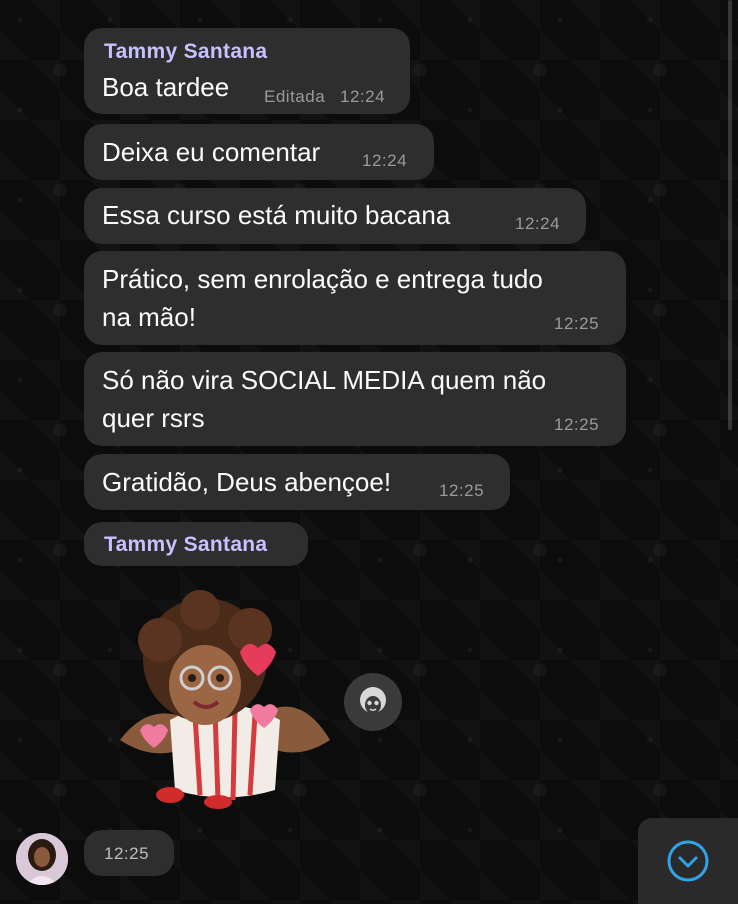  I want to click on sticker-time-bubble: 12:25, so click(129, 853).